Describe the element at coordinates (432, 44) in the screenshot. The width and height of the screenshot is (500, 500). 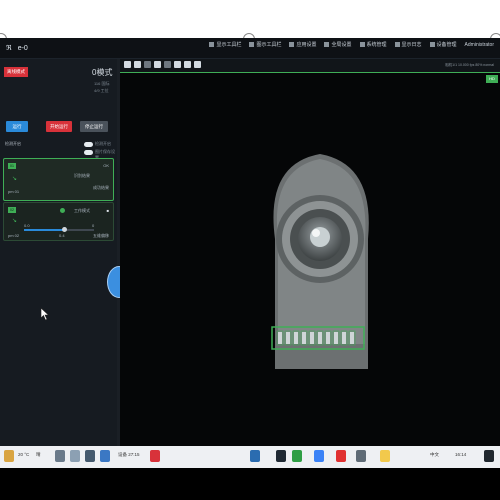
I see `device-icon` at that location.